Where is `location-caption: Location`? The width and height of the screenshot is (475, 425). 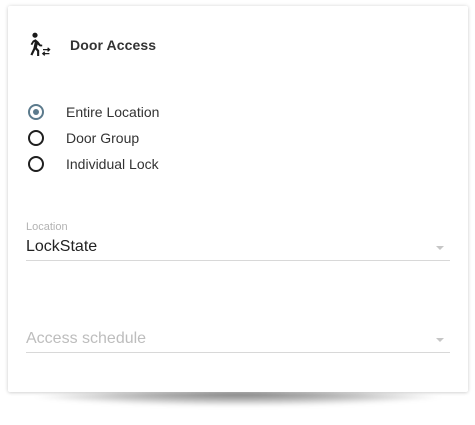
location-caption: Location is located at coordinates (47, 227).